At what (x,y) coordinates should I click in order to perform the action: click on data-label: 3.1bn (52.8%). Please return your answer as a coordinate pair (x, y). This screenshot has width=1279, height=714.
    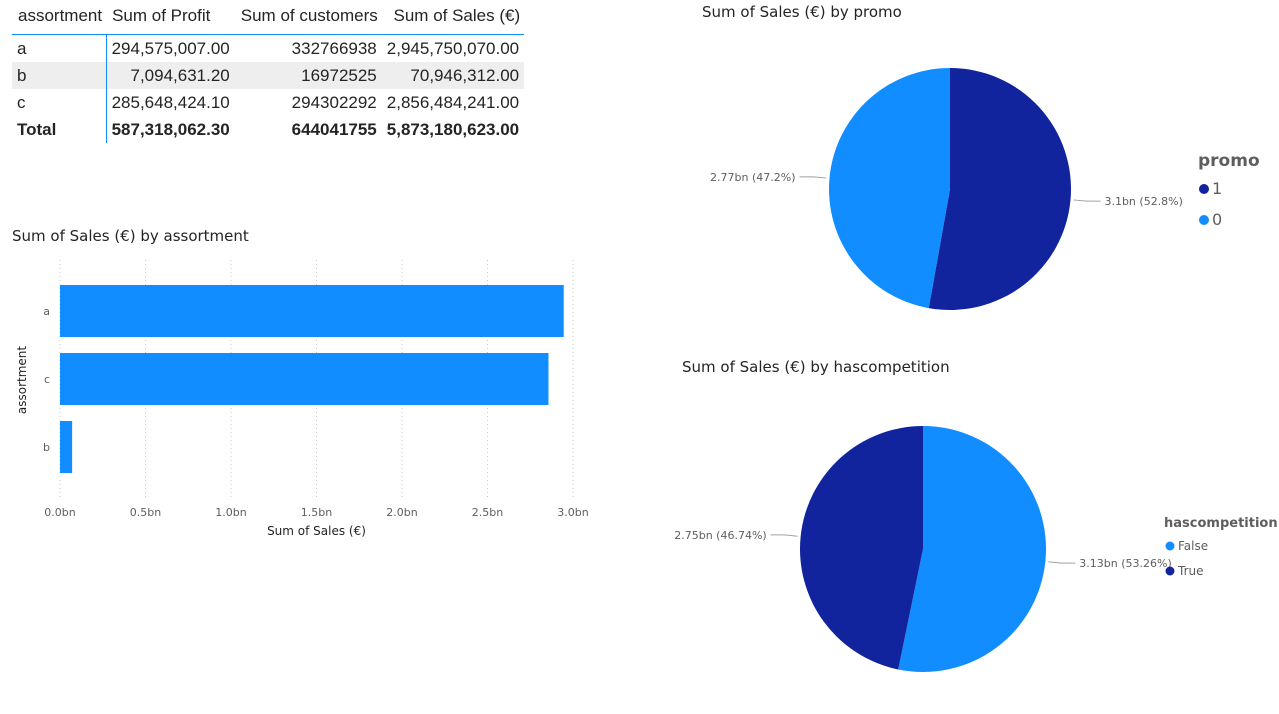
    Looking at the image, I should click on (1143, 201).